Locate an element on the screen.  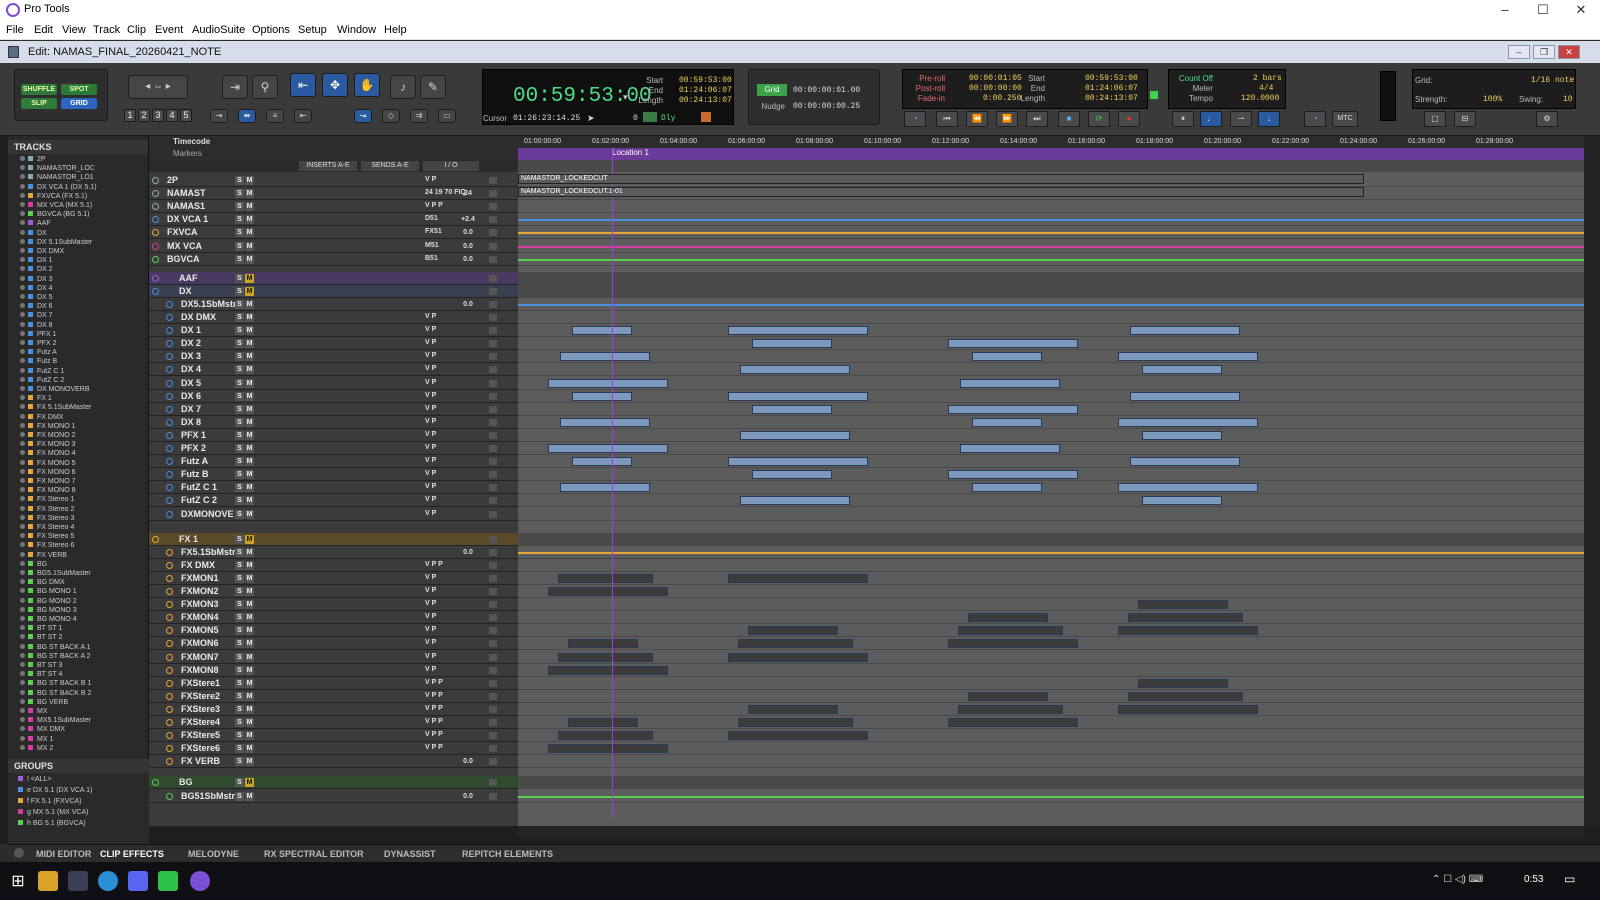
link-timeline-icon: ⇹ is located at coordinates (247, 116).